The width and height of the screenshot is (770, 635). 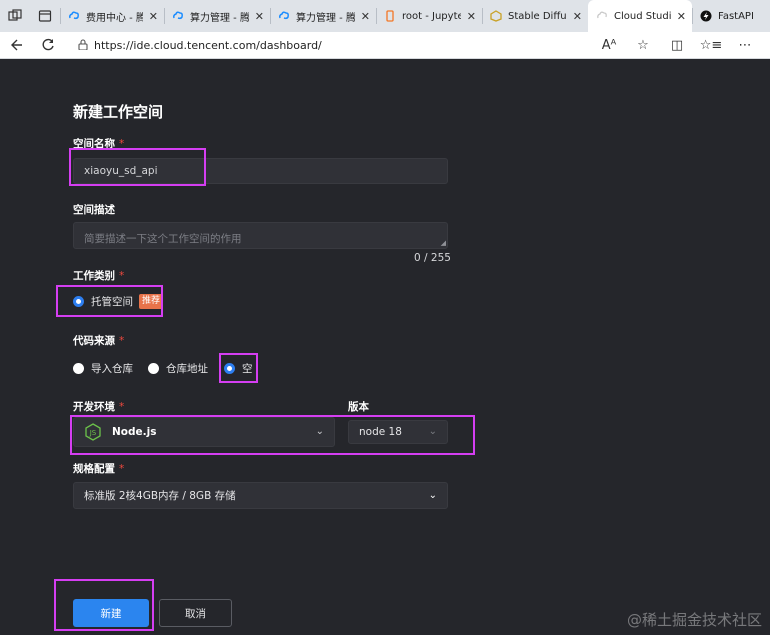 I want to click on browser-tab: Stable Diffusi ✕, so click(x=535, y=16).